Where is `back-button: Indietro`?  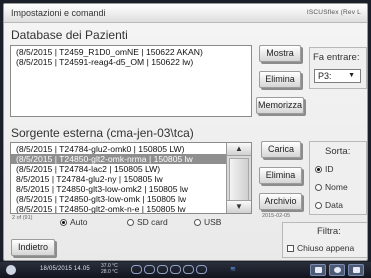 back-button: Indietro is located at coordinates (33, 247).